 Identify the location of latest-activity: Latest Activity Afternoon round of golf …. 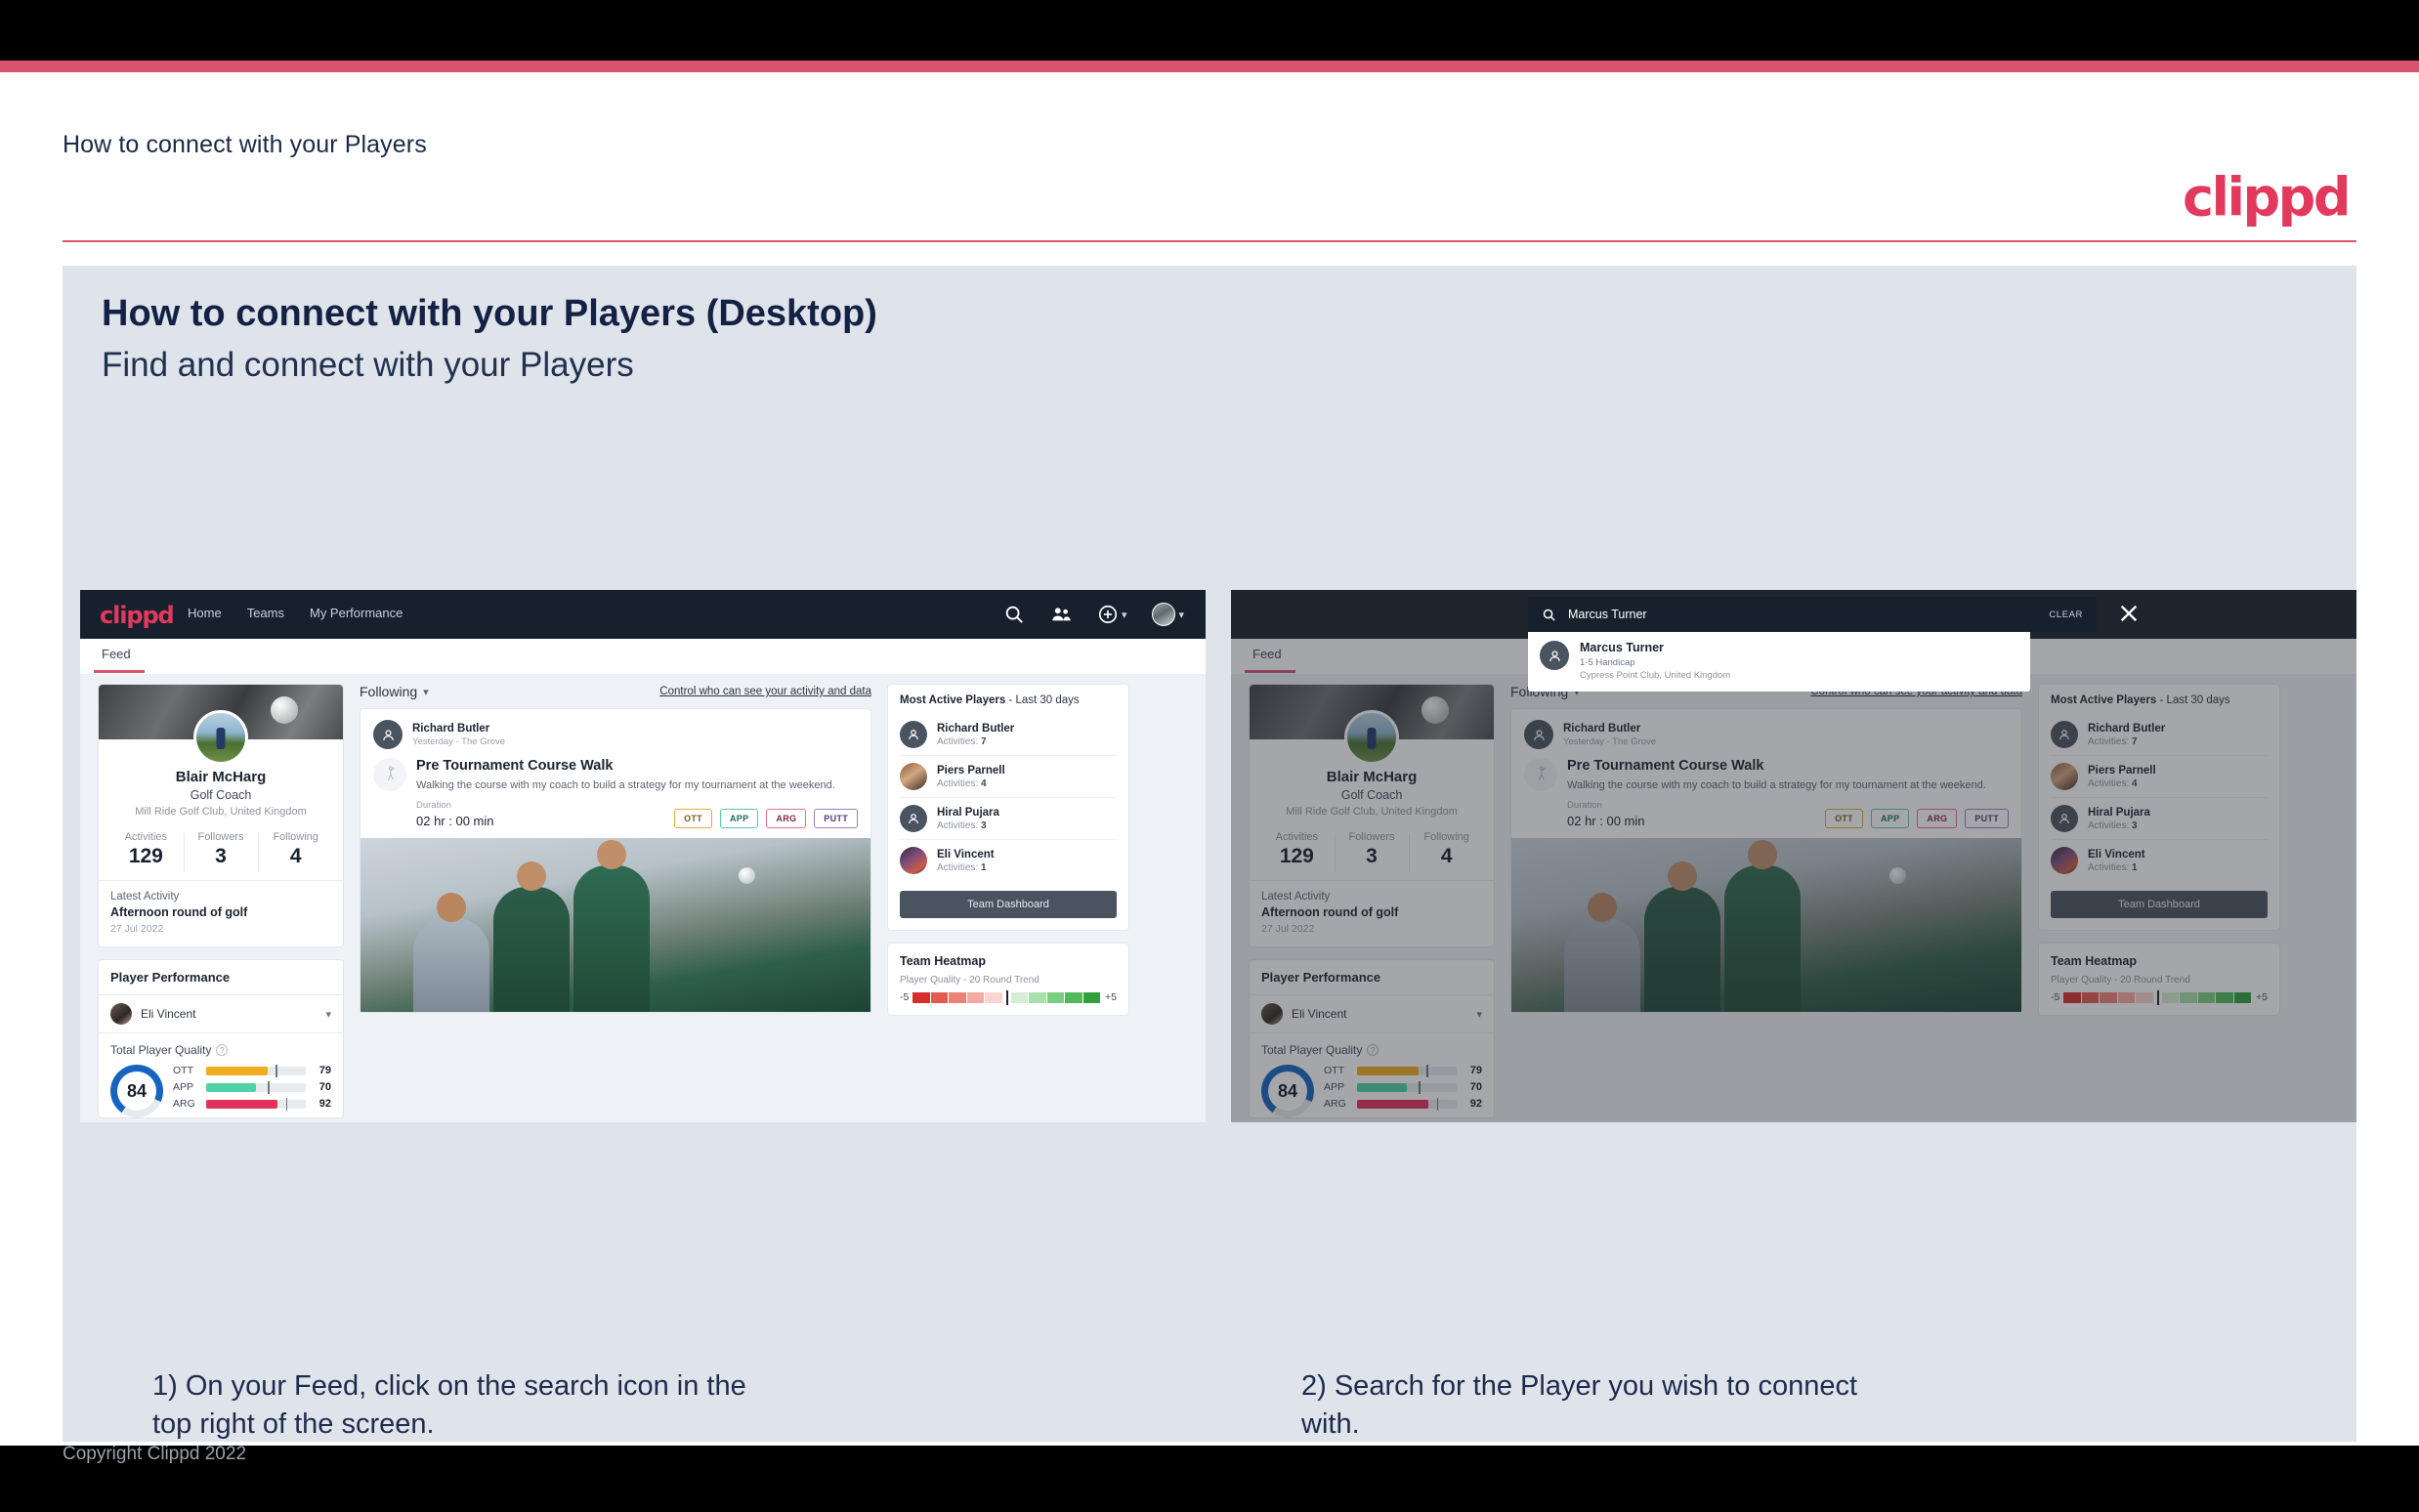
(221, 913).